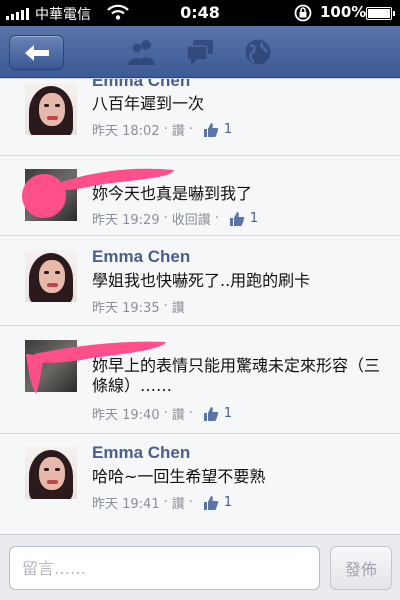  What do you see at coordinates (200, 117) in the screenshot?
I see `comment-item: Emma Chen 八百年遲到一次 昨天 18:02 · 讚 · 1` at bounding box center [200, 117].